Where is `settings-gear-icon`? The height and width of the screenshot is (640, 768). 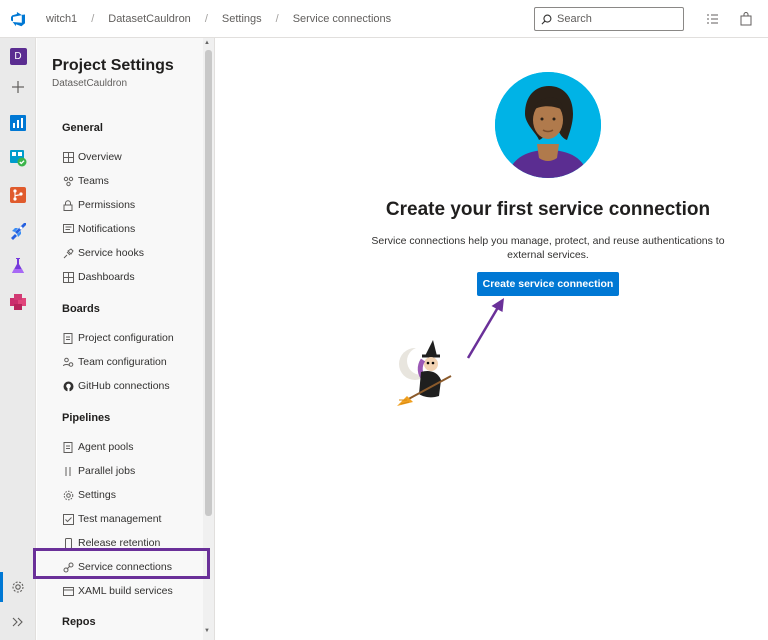
settings-gear-icon is located at coordinates (18, 587).